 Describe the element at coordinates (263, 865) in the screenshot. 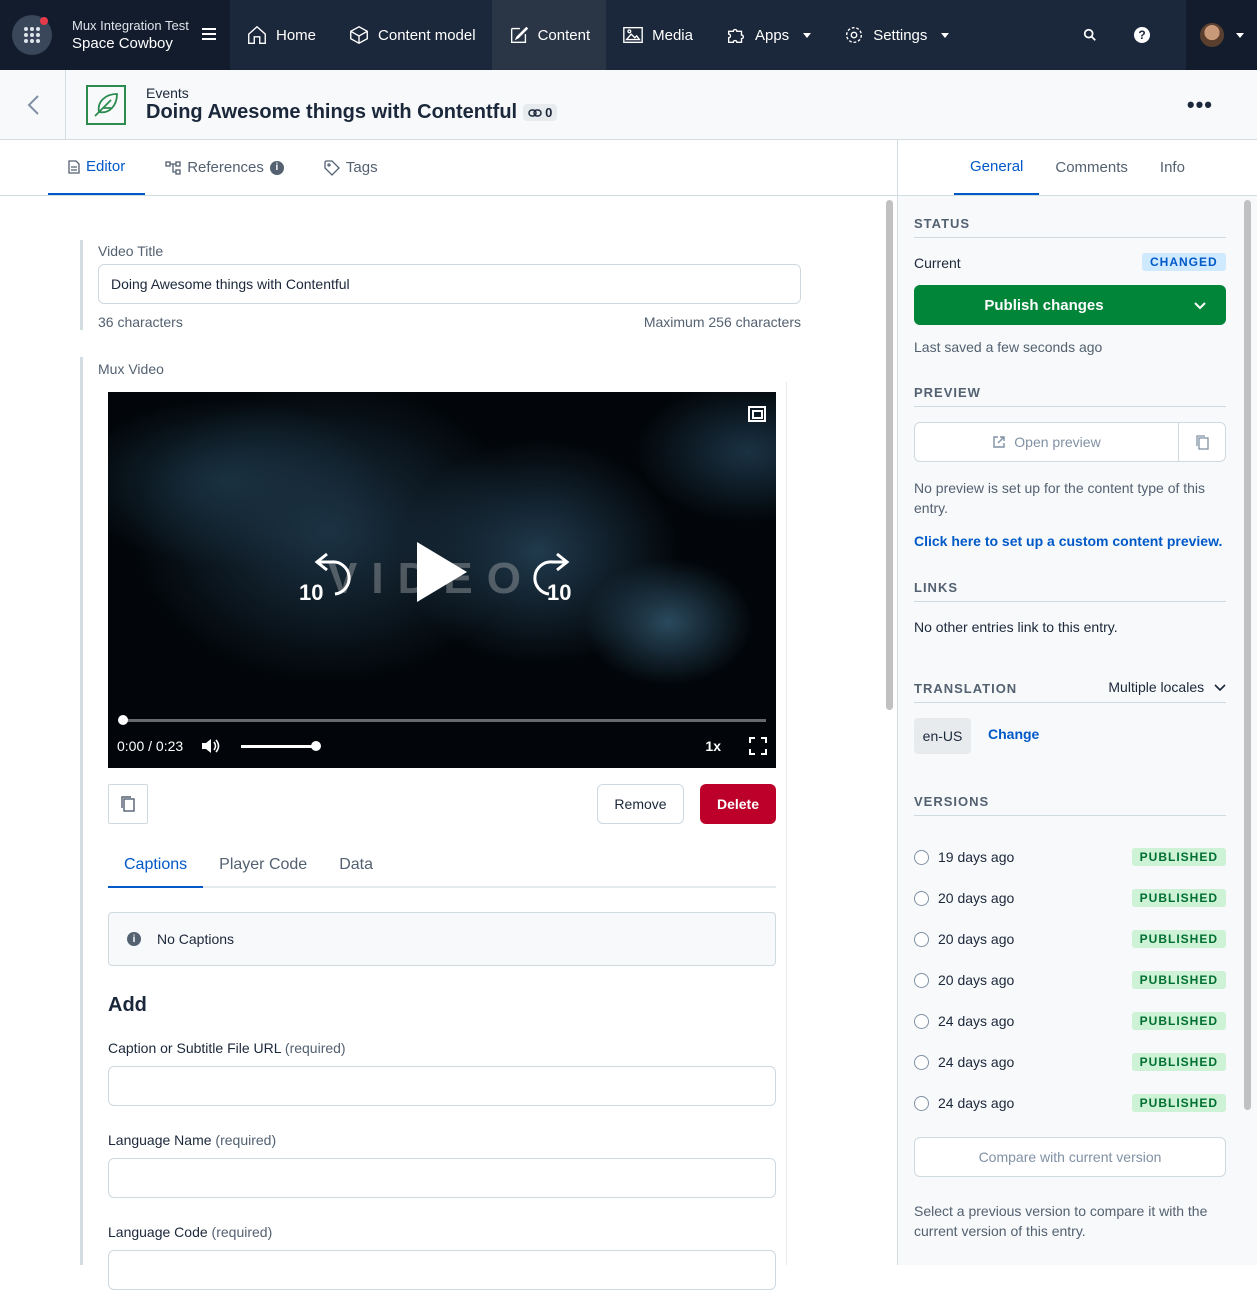

I see `tab-player-code: Player Code` at that location.